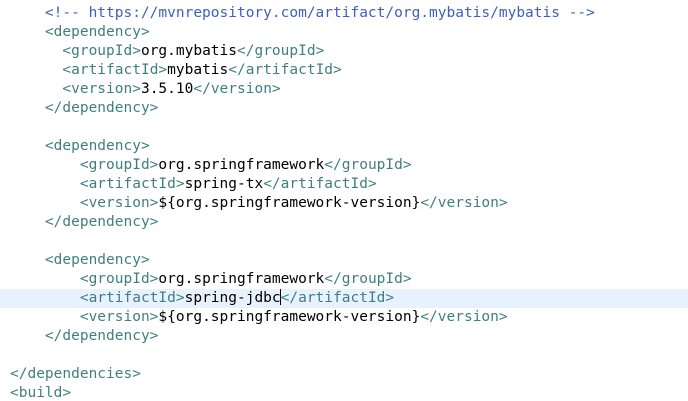 This screenshot has height=401, width=688. What do you see at coordinates (188, 51) in the screenshot?
I see `xml-text: org.mybatis` at bounding box center [188, 51].